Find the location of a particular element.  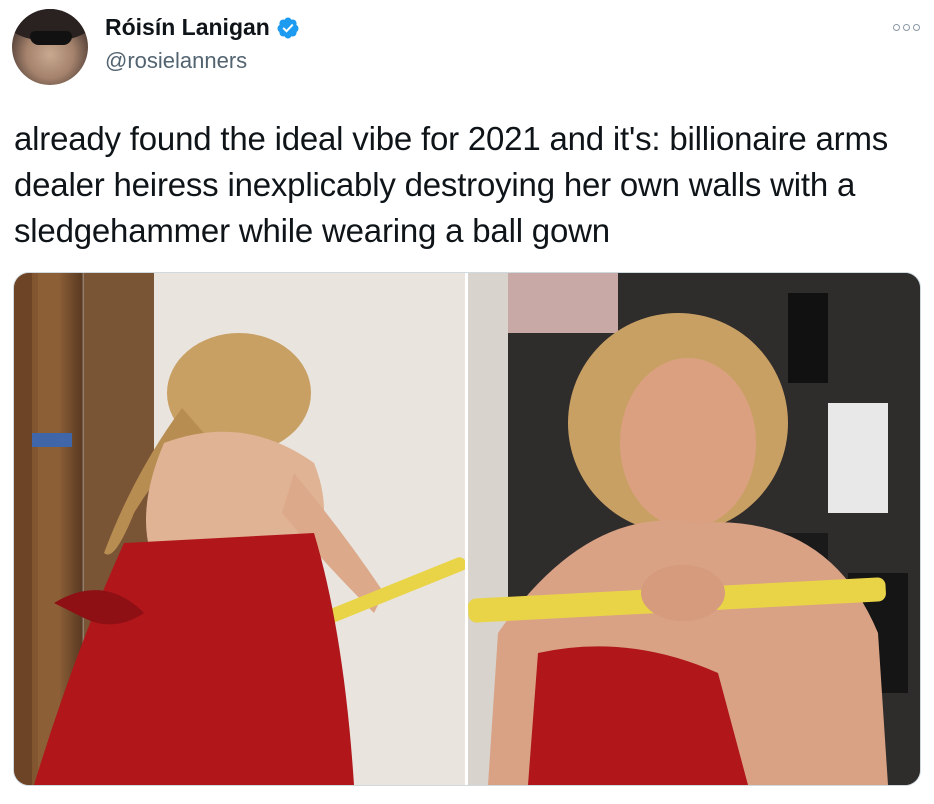

author-name-row: Róisín Lanigan is located at coordinates (202, 27).